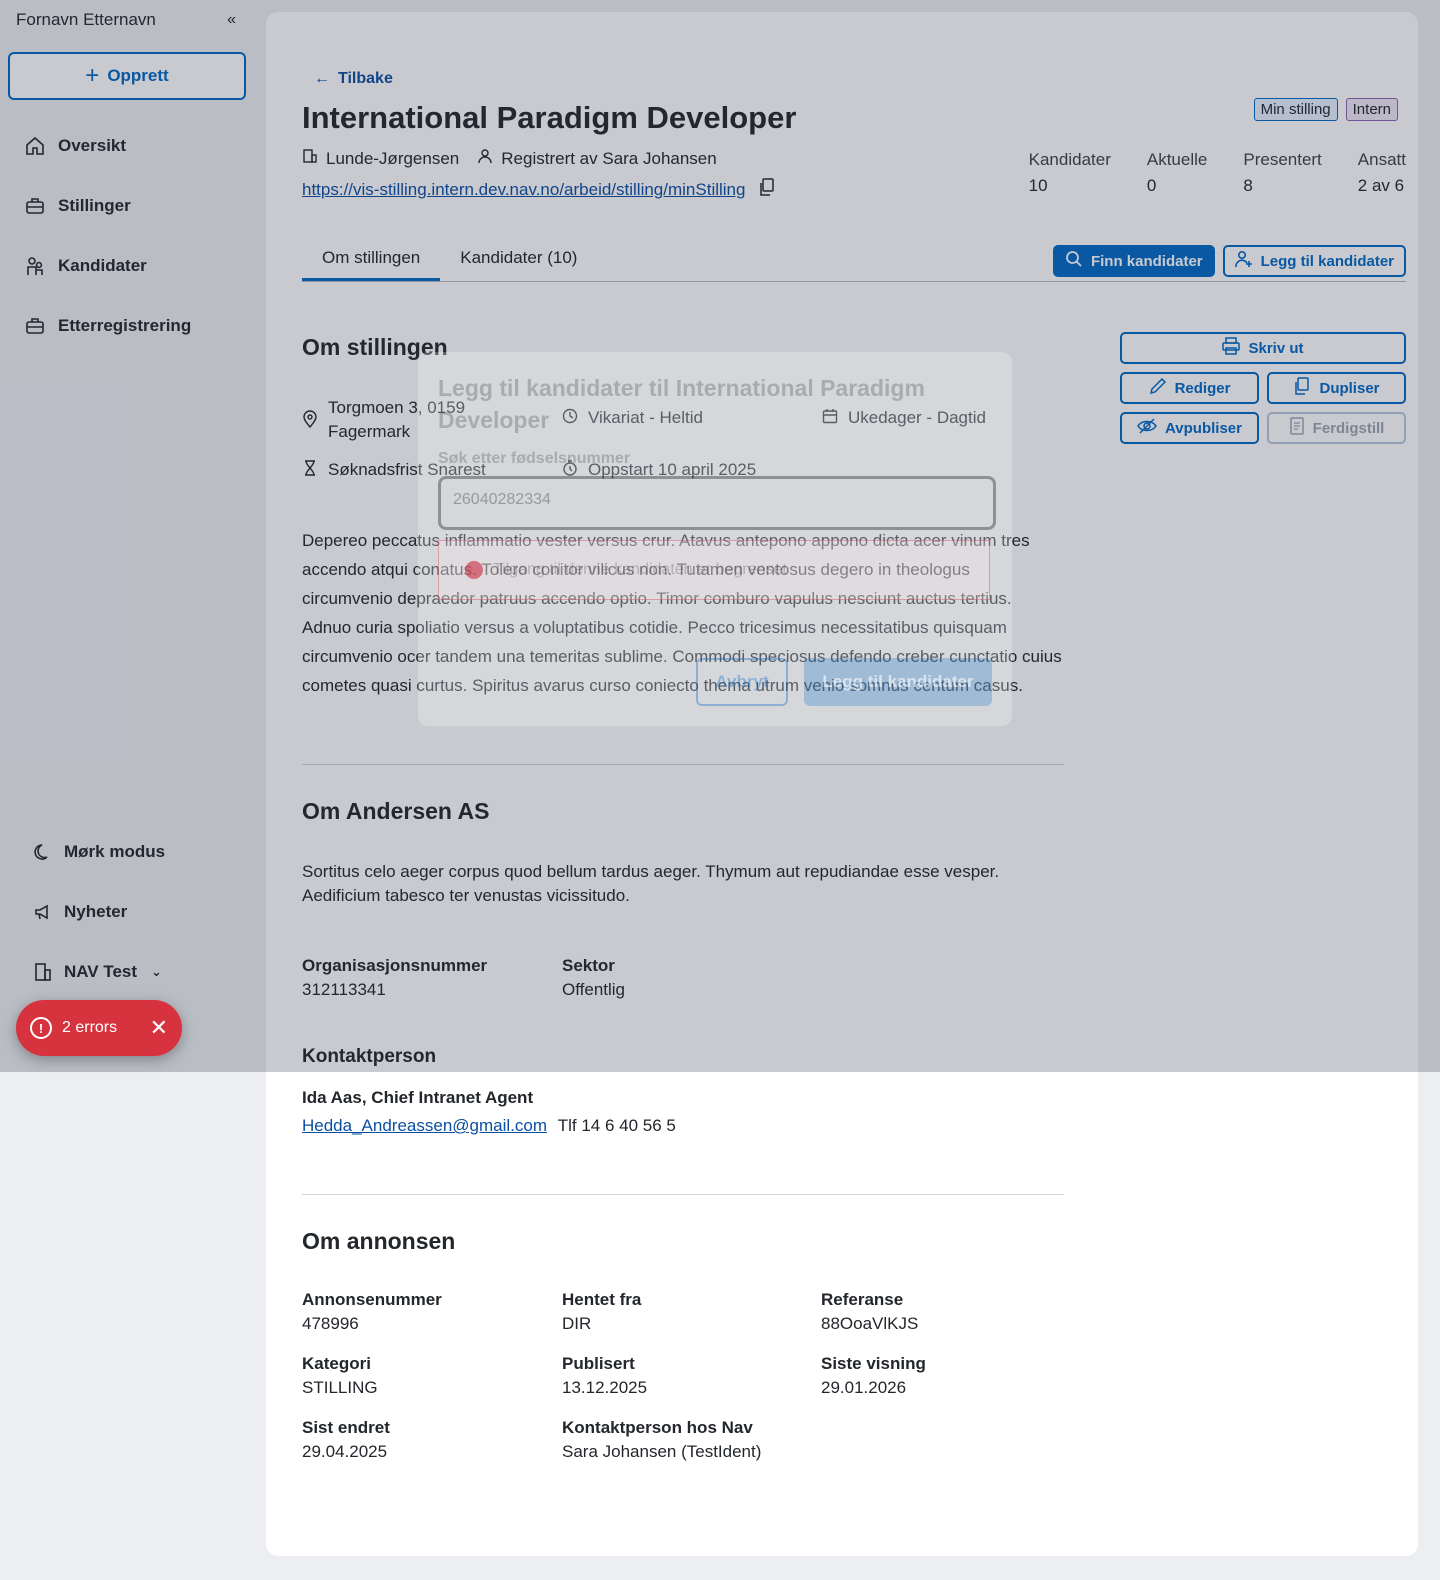 The height and width of the screenshot is (1580, 1440). Describe the element at coordinates (598, 1363) in the screenshot. I see `ad-field-label: Publisert` at that location.